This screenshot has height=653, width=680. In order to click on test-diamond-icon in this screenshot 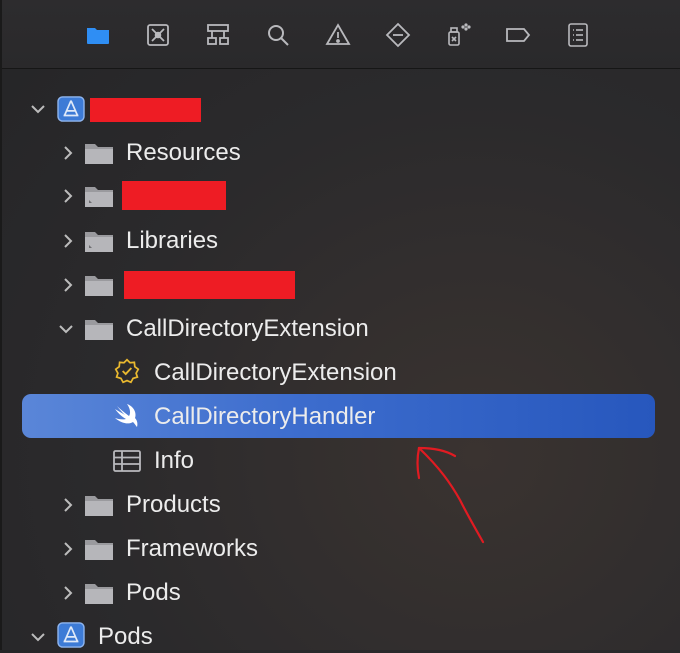, I will do `click(398, 35)`.